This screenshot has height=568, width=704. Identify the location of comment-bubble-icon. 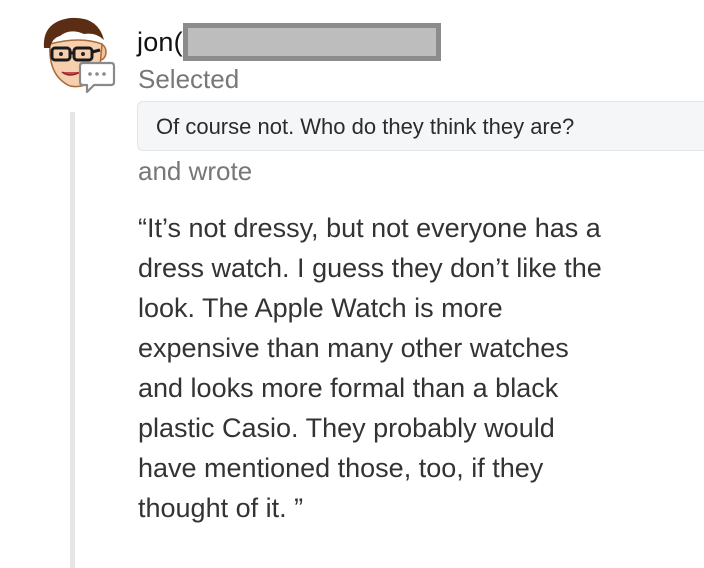
(97, 77).